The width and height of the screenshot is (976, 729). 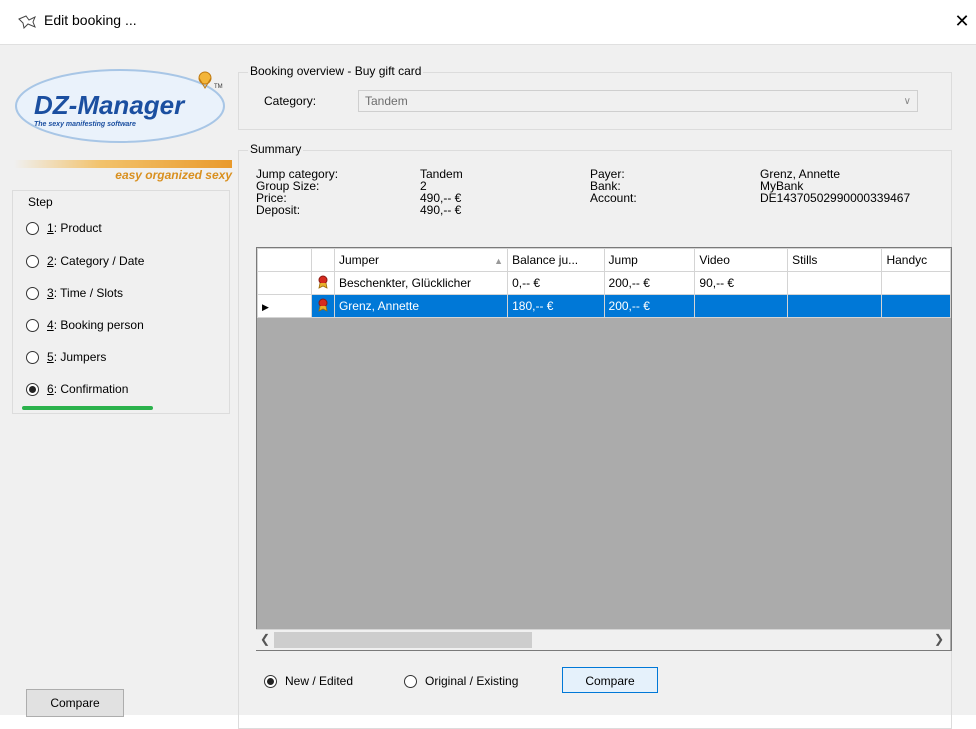 I want to click on new-edited-radio: New / Edited, so click(x=308, y=681).